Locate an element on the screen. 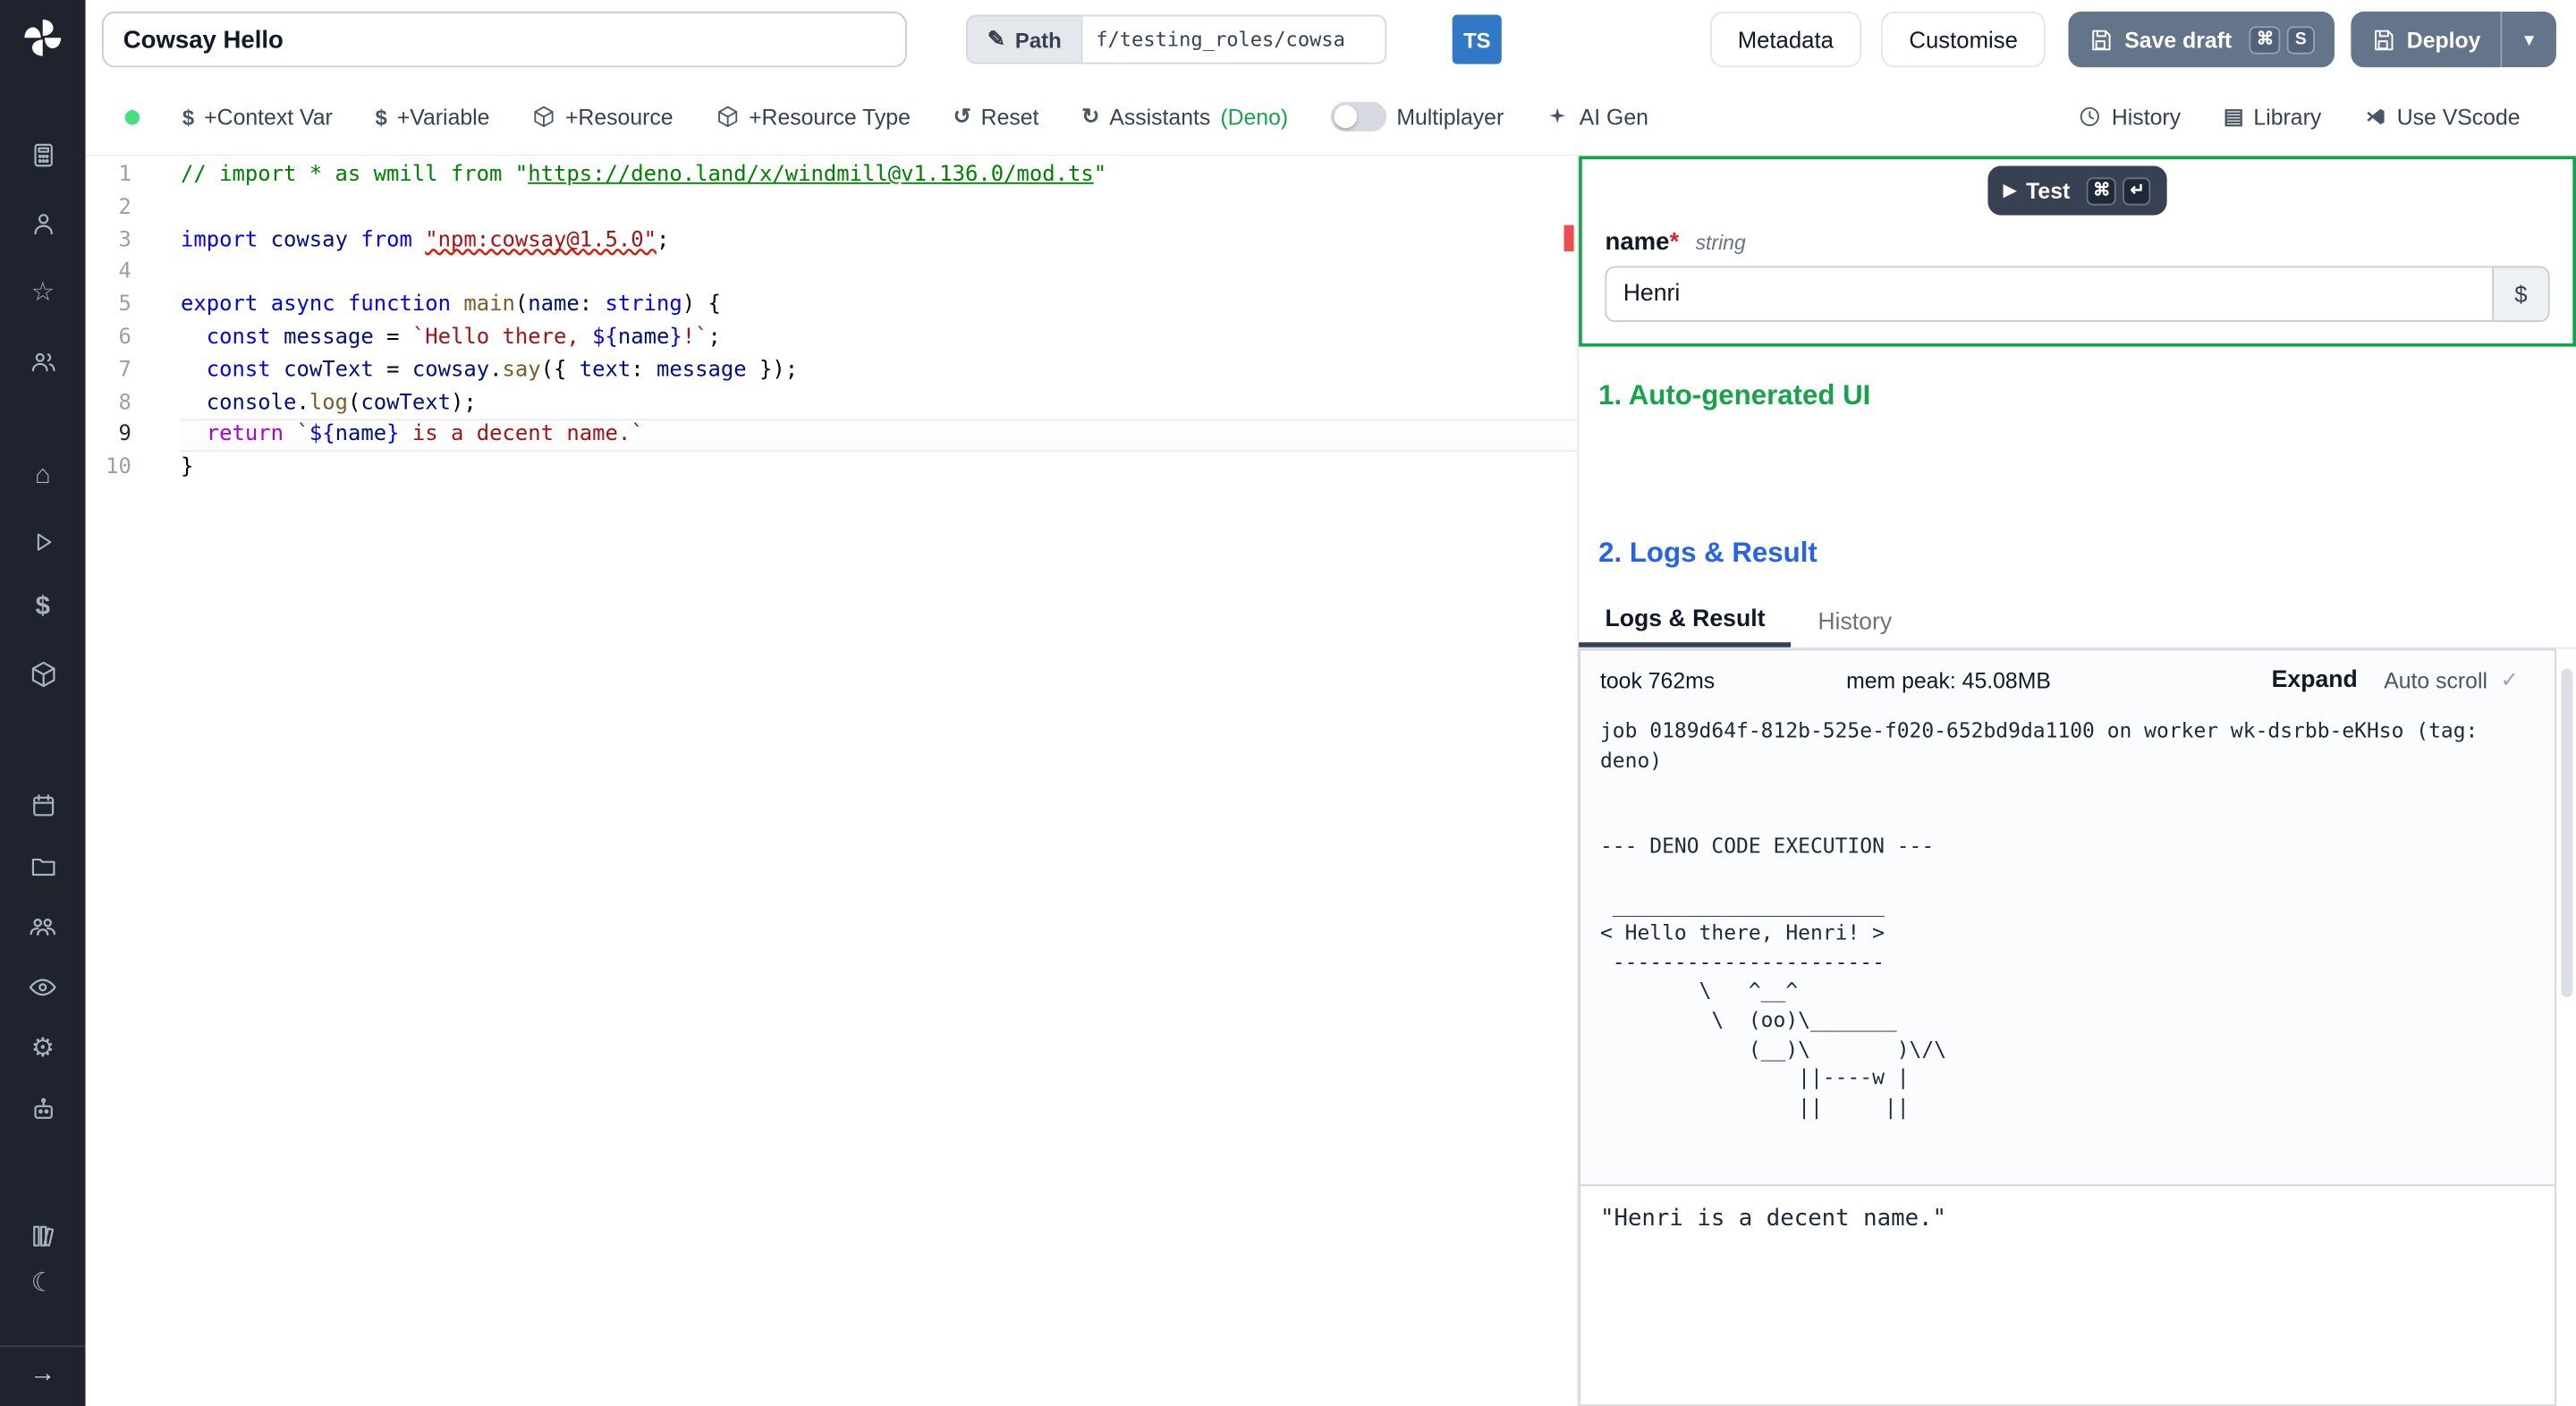 Image resolution: width=2576 pixels, height=1406 pixels. multiplayer-control: Multiplayer is located at coordinates (1417, 116).